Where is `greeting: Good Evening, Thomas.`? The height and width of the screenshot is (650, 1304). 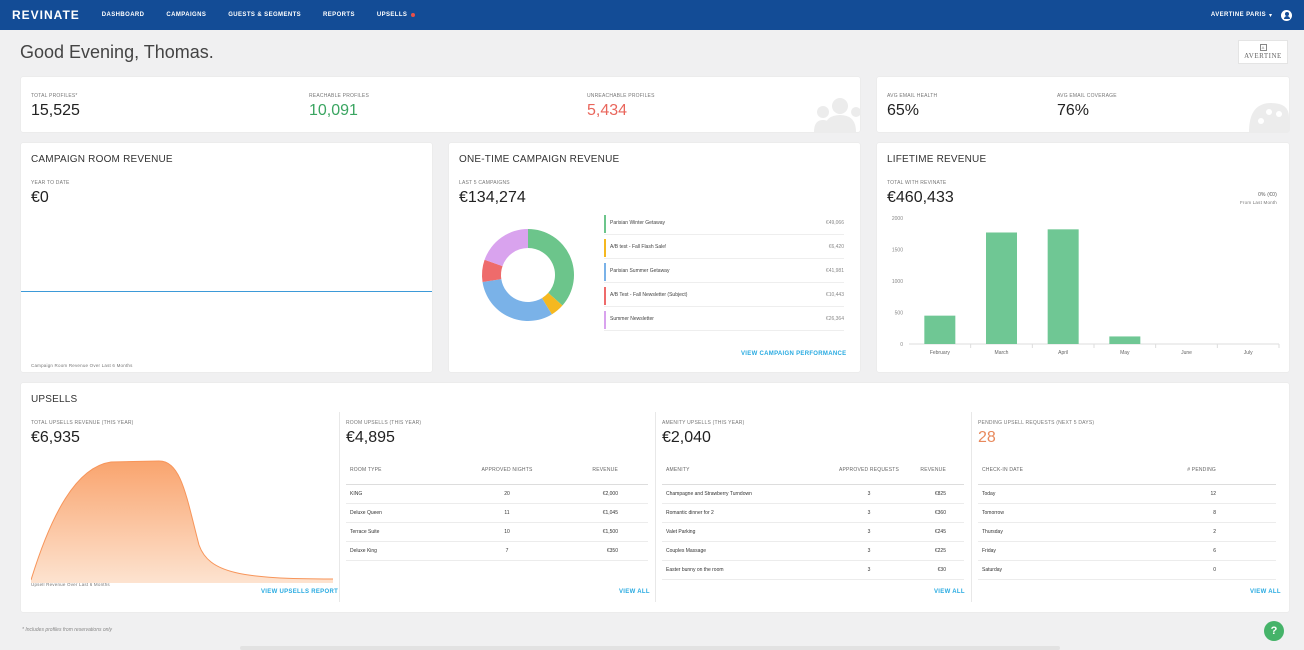 greeting: Good Evening, Thomas. is located at coordinates (117, 52).